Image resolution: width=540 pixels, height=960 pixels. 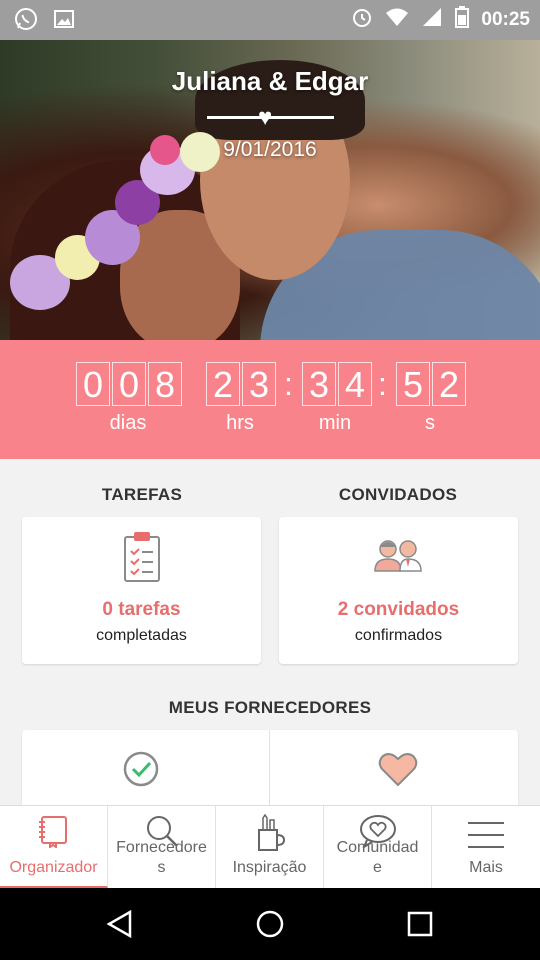 What do you see at coordinates (270, 707) in the screenshot?
I see `vendors-title: MEUS FORNECEDORES` at bounding box center [270, 707].